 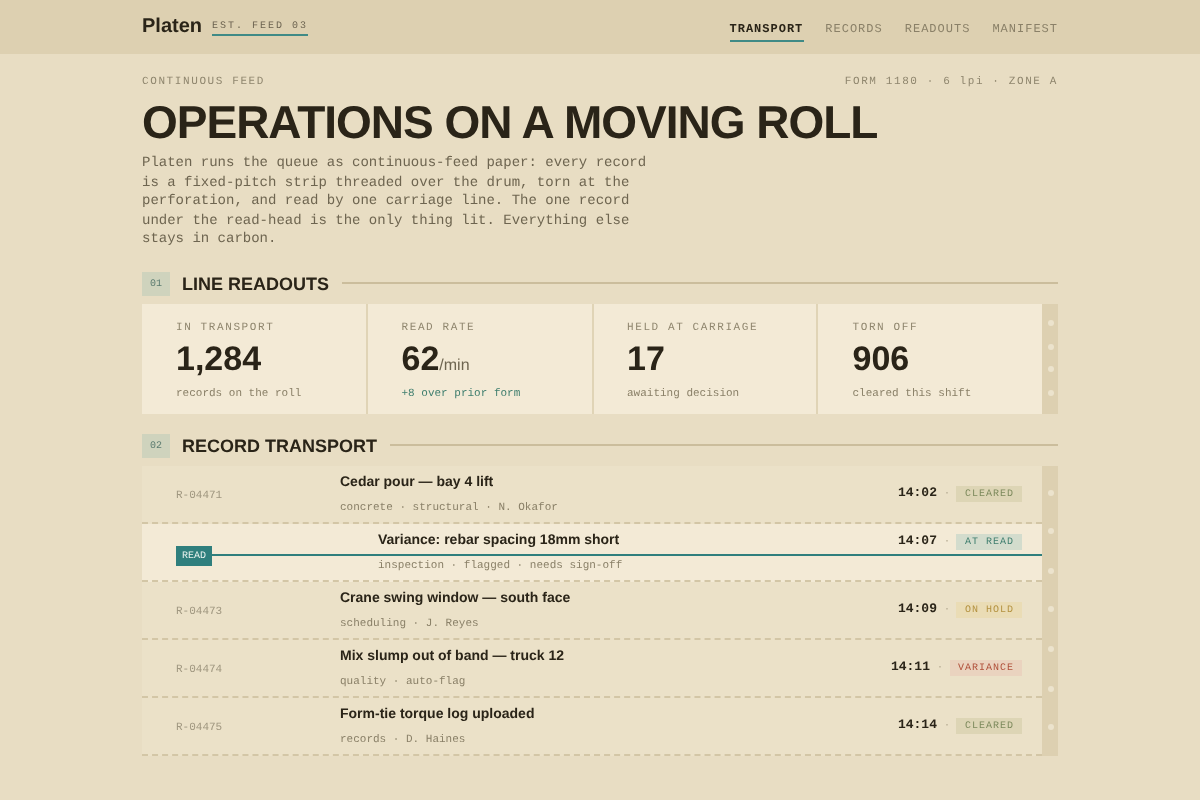 What do you see at coordinates (647, 359) in the screenshot?
I see `readout-value: 17` at bounding box center [647, 359].